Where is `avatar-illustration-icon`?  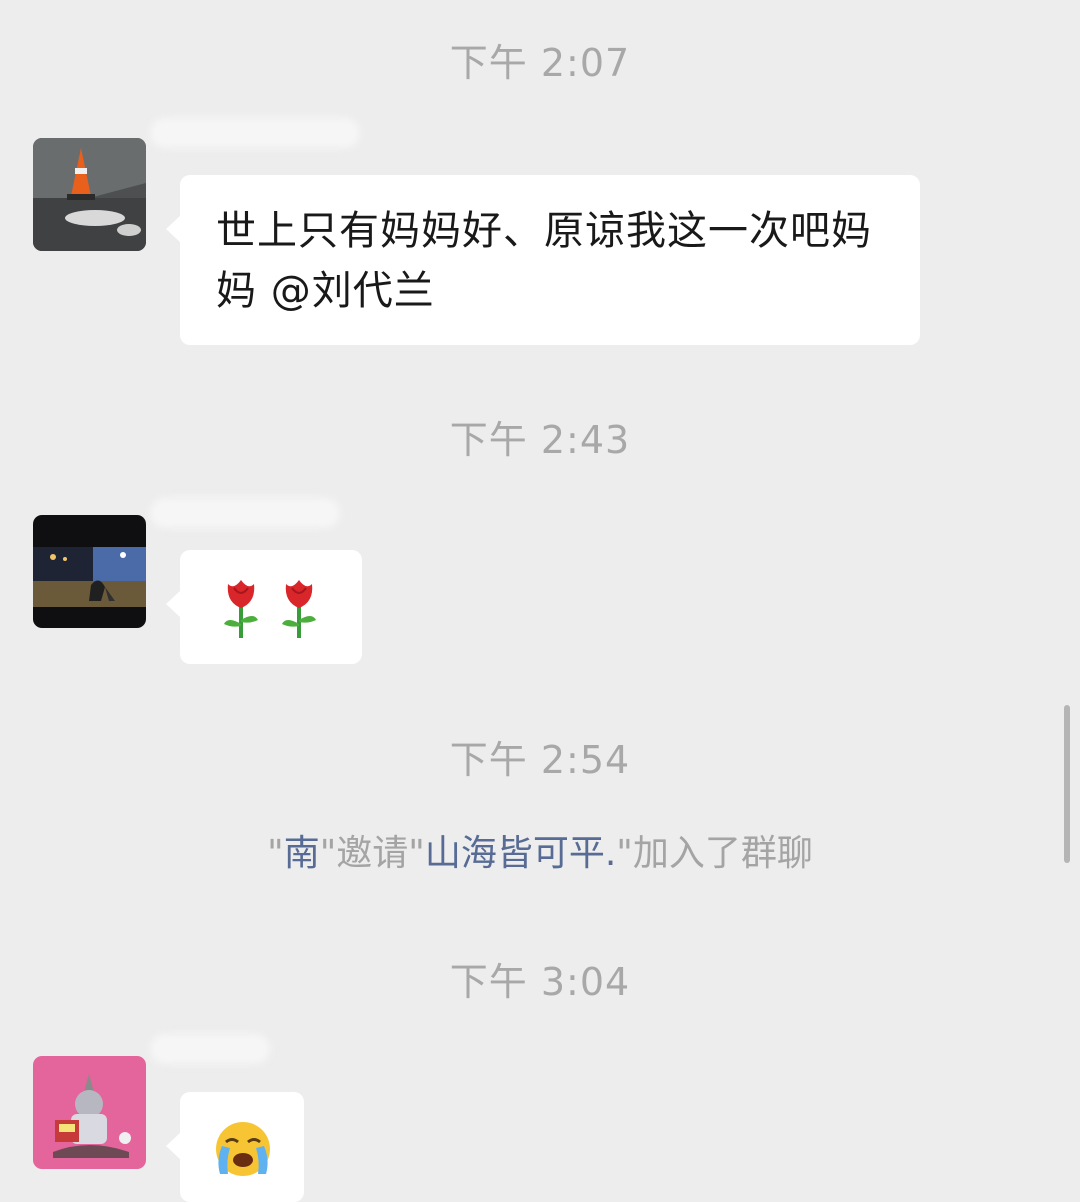
avatar-illustration-icon is located at coordinates (89, 1112).